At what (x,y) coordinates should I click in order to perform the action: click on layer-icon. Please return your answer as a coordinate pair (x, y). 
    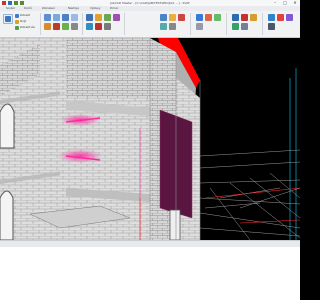
    Looking at the image, I should click on (8, 19).